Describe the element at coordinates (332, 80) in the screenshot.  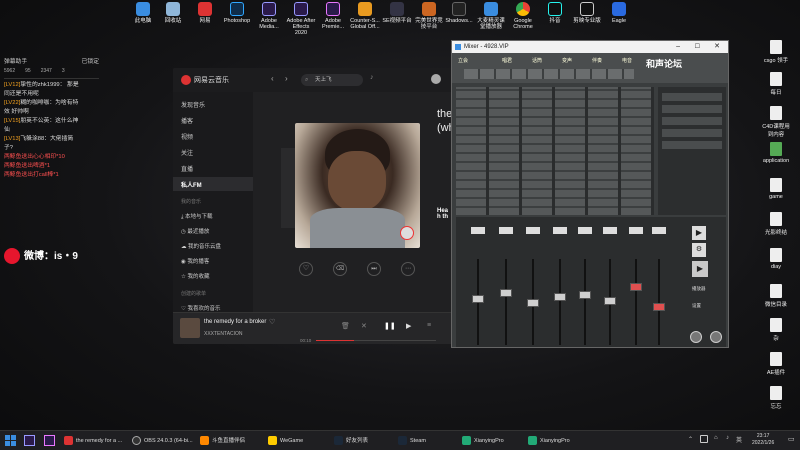
I see `search-input: ⌕ 天上飞` at that location.